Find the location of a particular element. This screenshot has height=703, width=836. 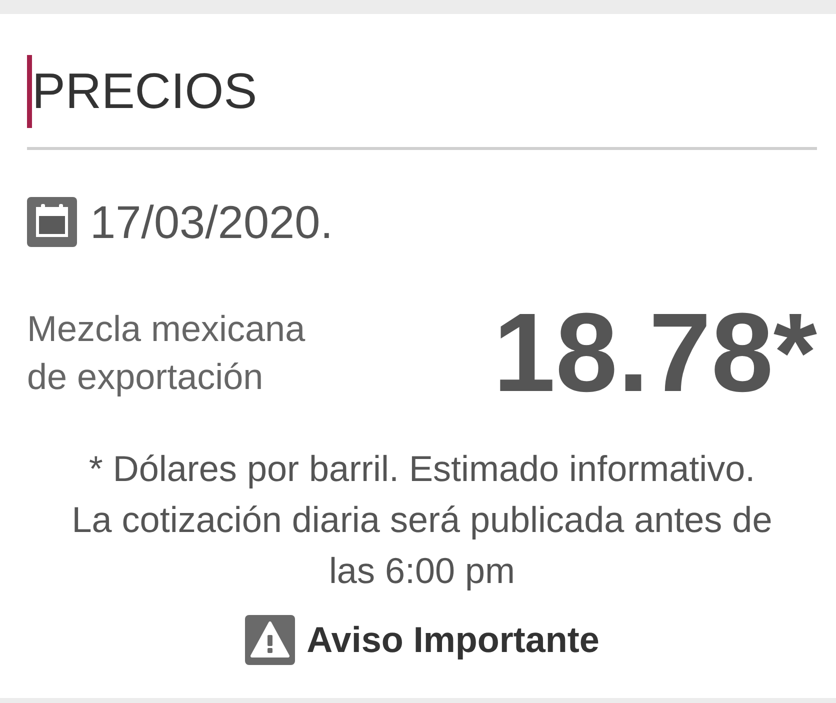

note-text: La cotización diaria será publicada antes de las 6:00 pm is located at coordinates (422, 545).